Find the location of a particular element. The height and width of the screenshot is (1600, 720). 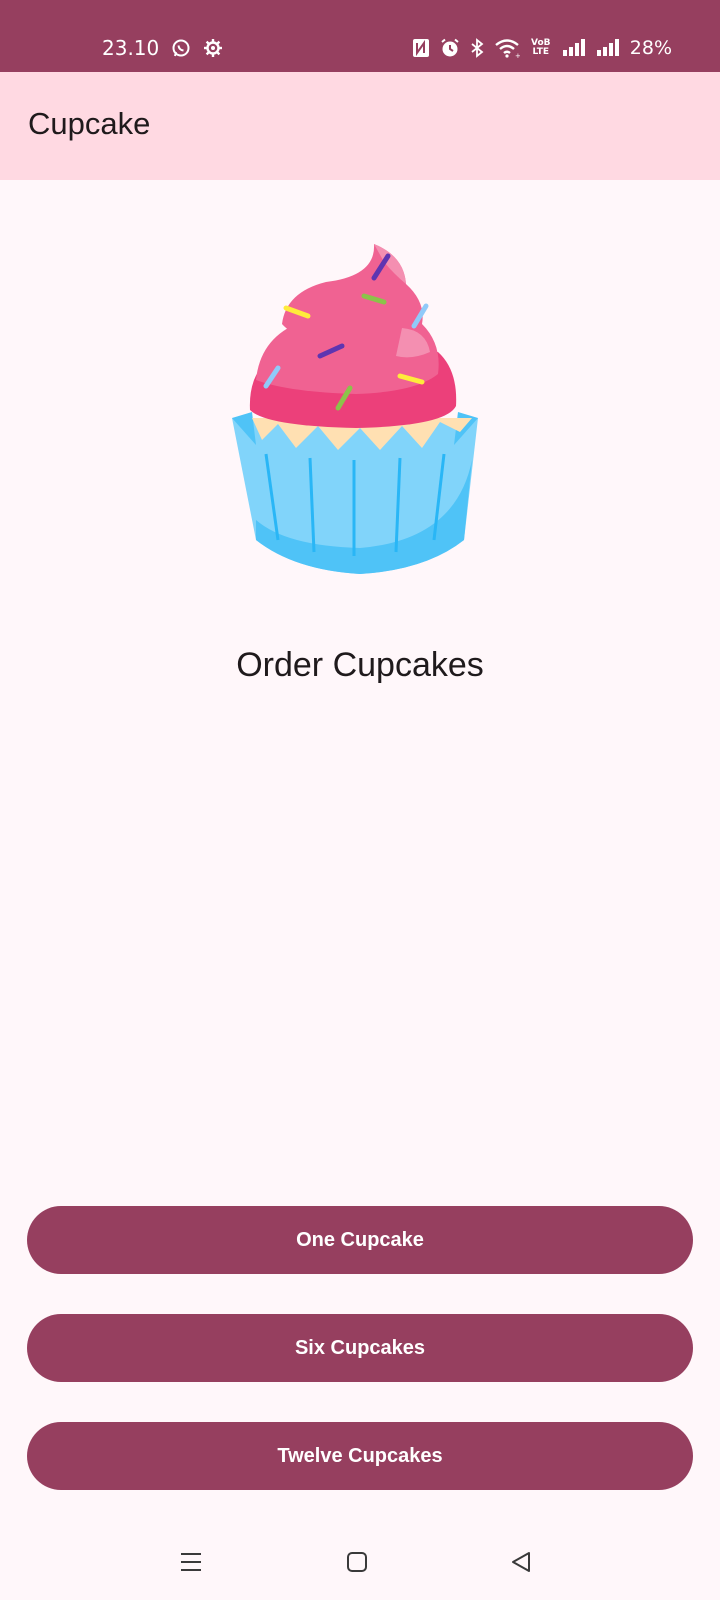

status-bar: 23.10 + VoB LTE 28% is located at coordinates (360, 36).